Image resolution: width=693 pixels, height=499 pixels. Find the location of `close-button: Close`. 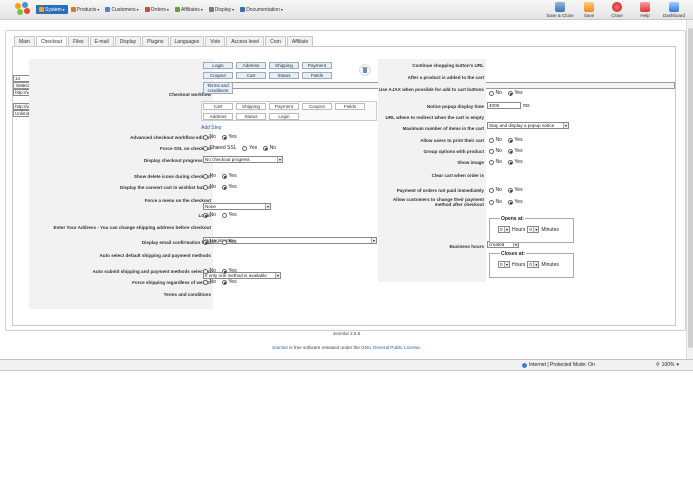

close-button: Close is located at coordinates (617, 10).